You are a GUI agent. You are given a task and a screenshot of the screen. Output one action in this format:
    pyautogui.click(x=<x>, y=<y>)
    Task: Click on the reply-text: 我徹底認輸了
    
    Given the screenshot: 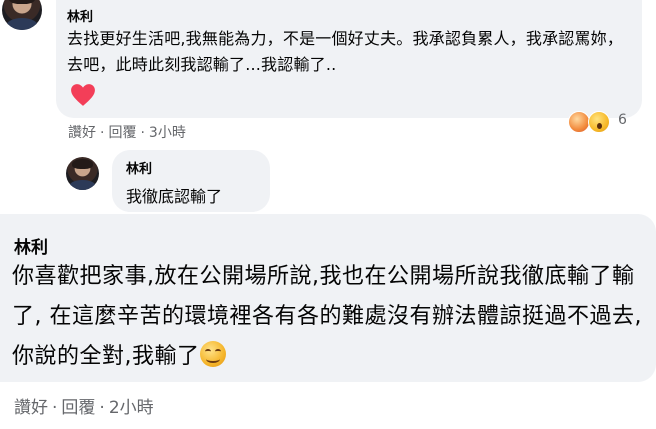 What is the action you would take?
    pyautogui.click(x=174, y=196)
    